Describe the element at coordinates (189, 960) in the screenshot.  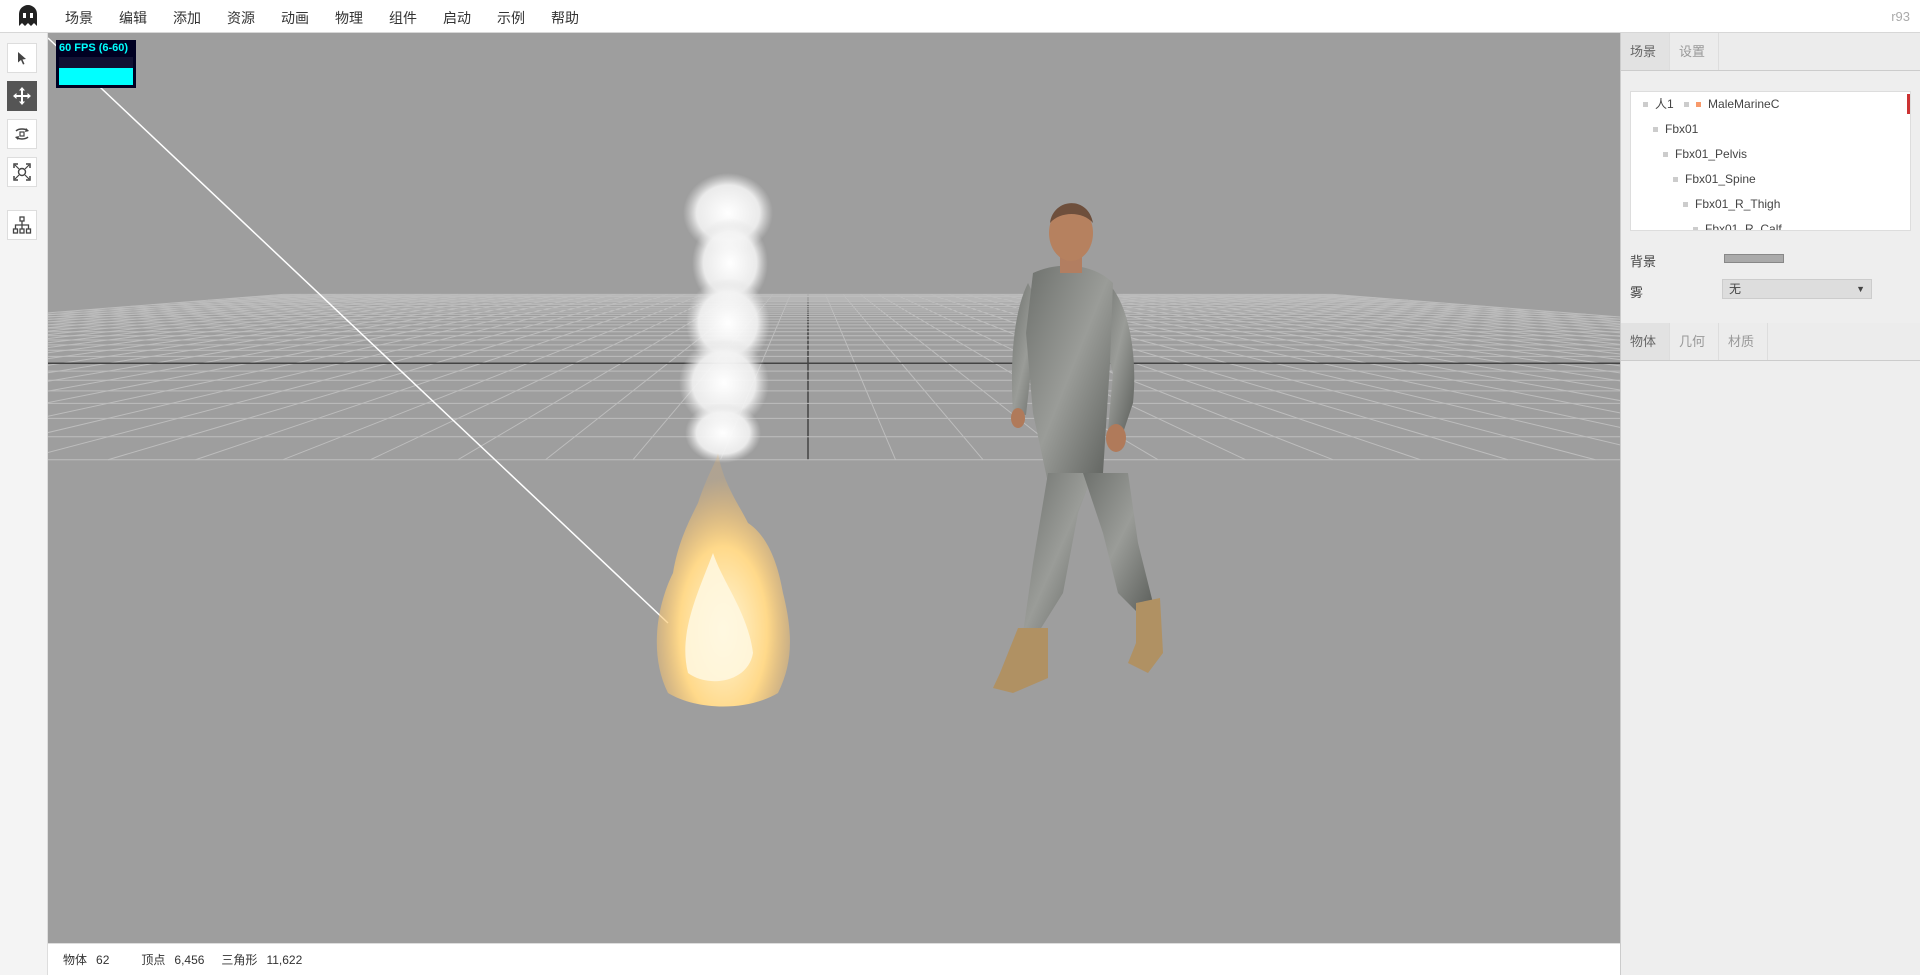
I see `vertices-value: 6,456` at that location.